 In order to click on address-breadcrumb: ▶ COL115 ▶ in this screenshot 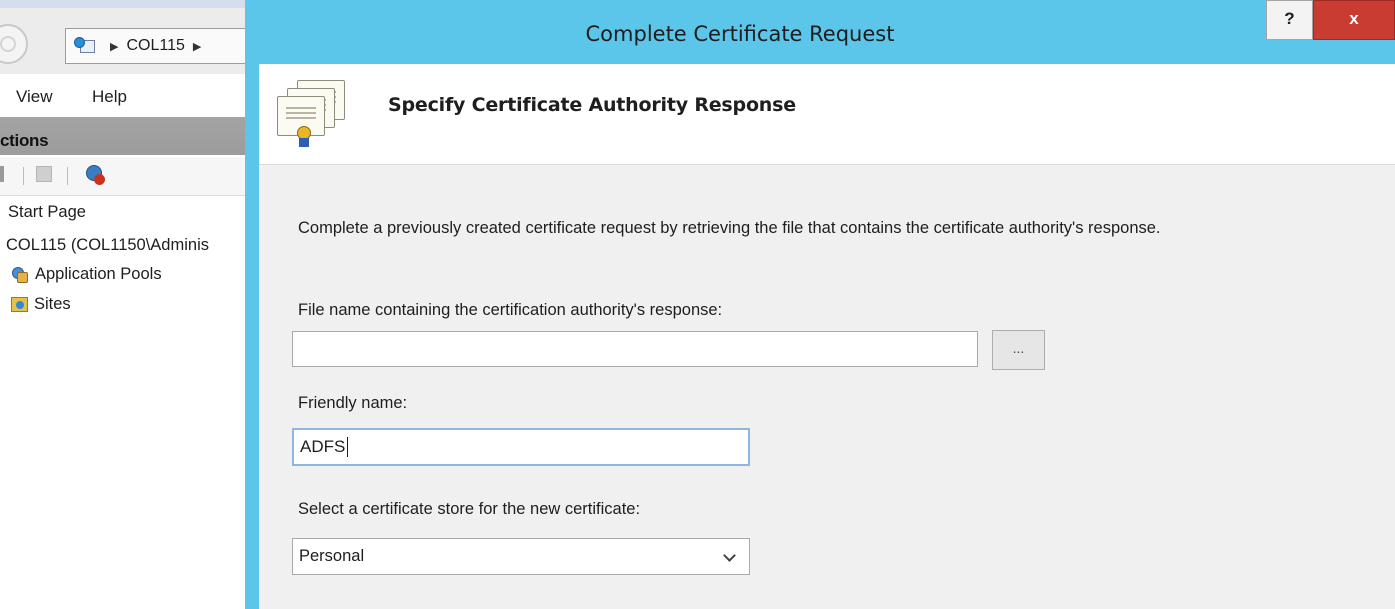, I will do `click(160, 46)`.